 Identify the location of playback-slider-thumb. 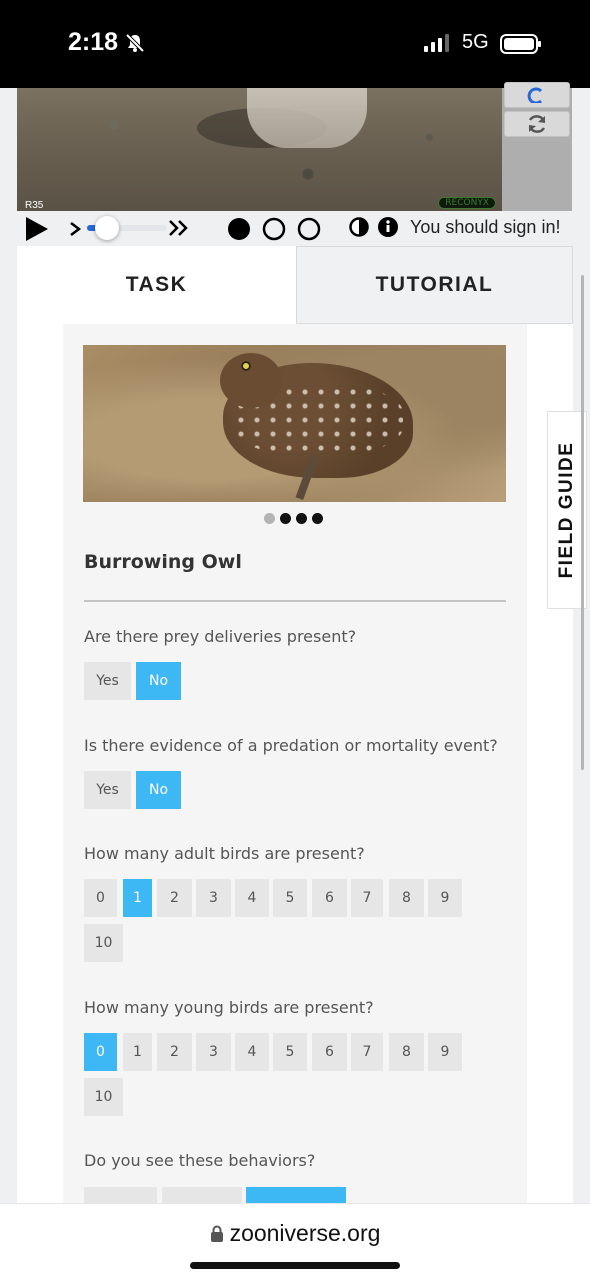
(107, 228).